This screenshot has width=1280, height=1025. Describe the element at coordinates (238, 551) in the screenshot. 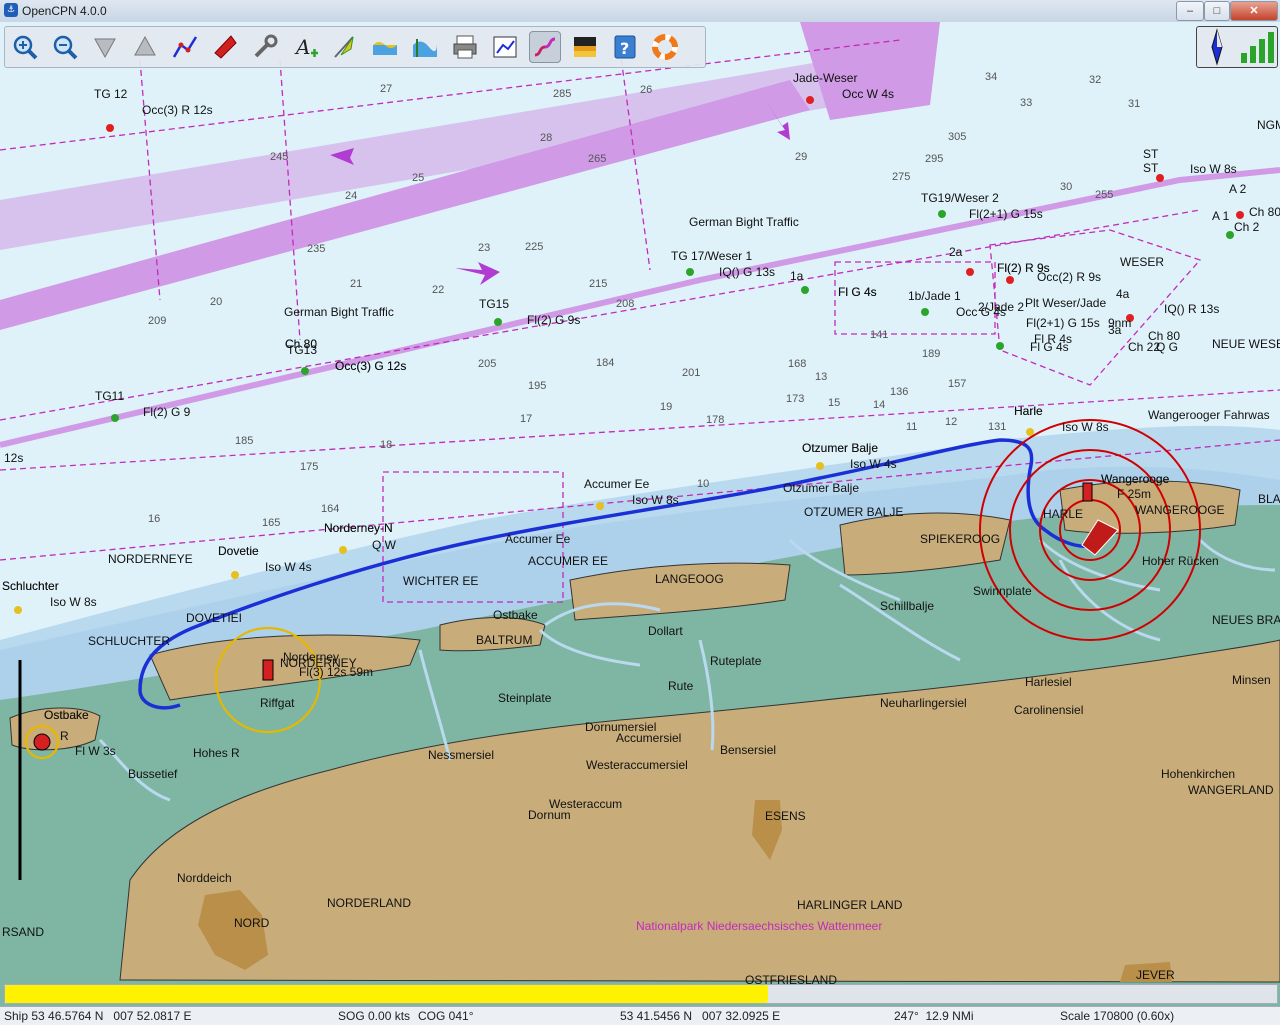

I see `buoy-name: Dovetie` at that location.